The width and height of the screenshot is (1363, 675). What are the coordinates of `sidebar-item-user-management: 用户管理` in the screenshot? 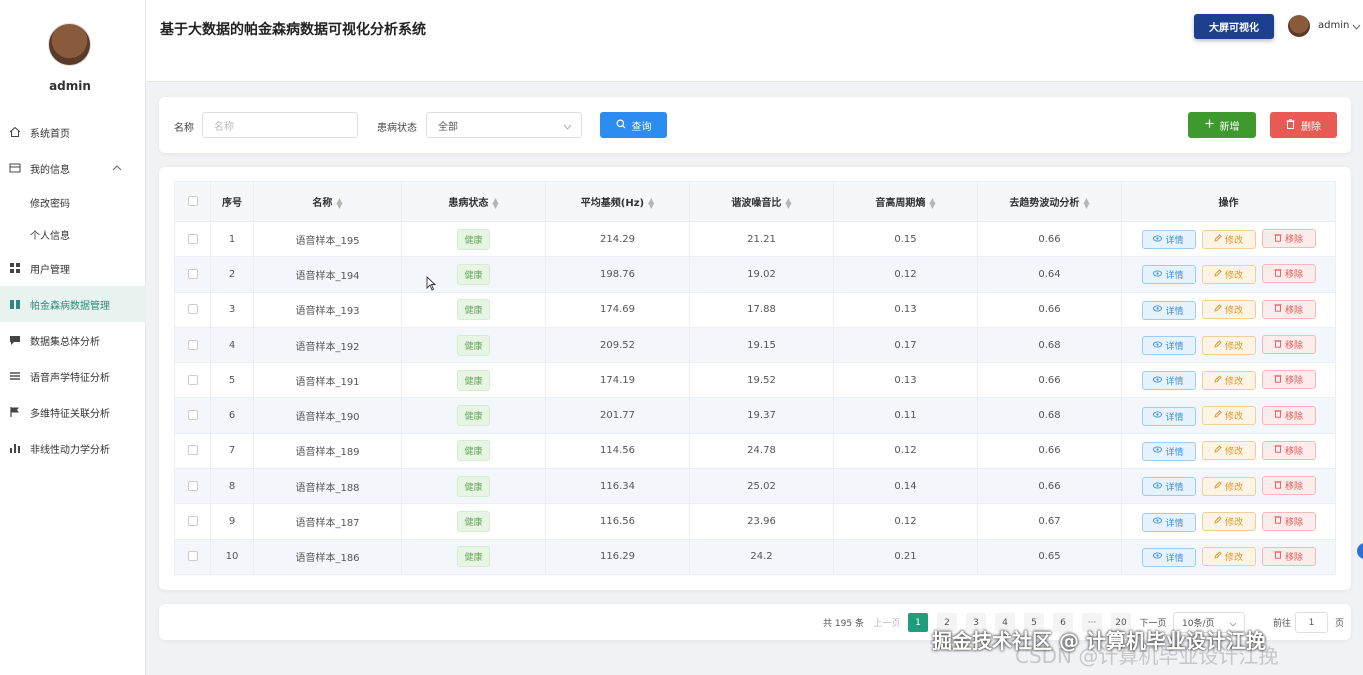 It's located at (73, 268).